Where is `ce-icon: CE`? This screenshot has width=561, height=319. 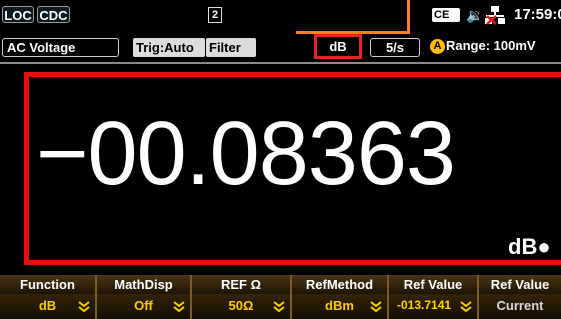 ce-icon: CE is located at coordinates (446, 15).